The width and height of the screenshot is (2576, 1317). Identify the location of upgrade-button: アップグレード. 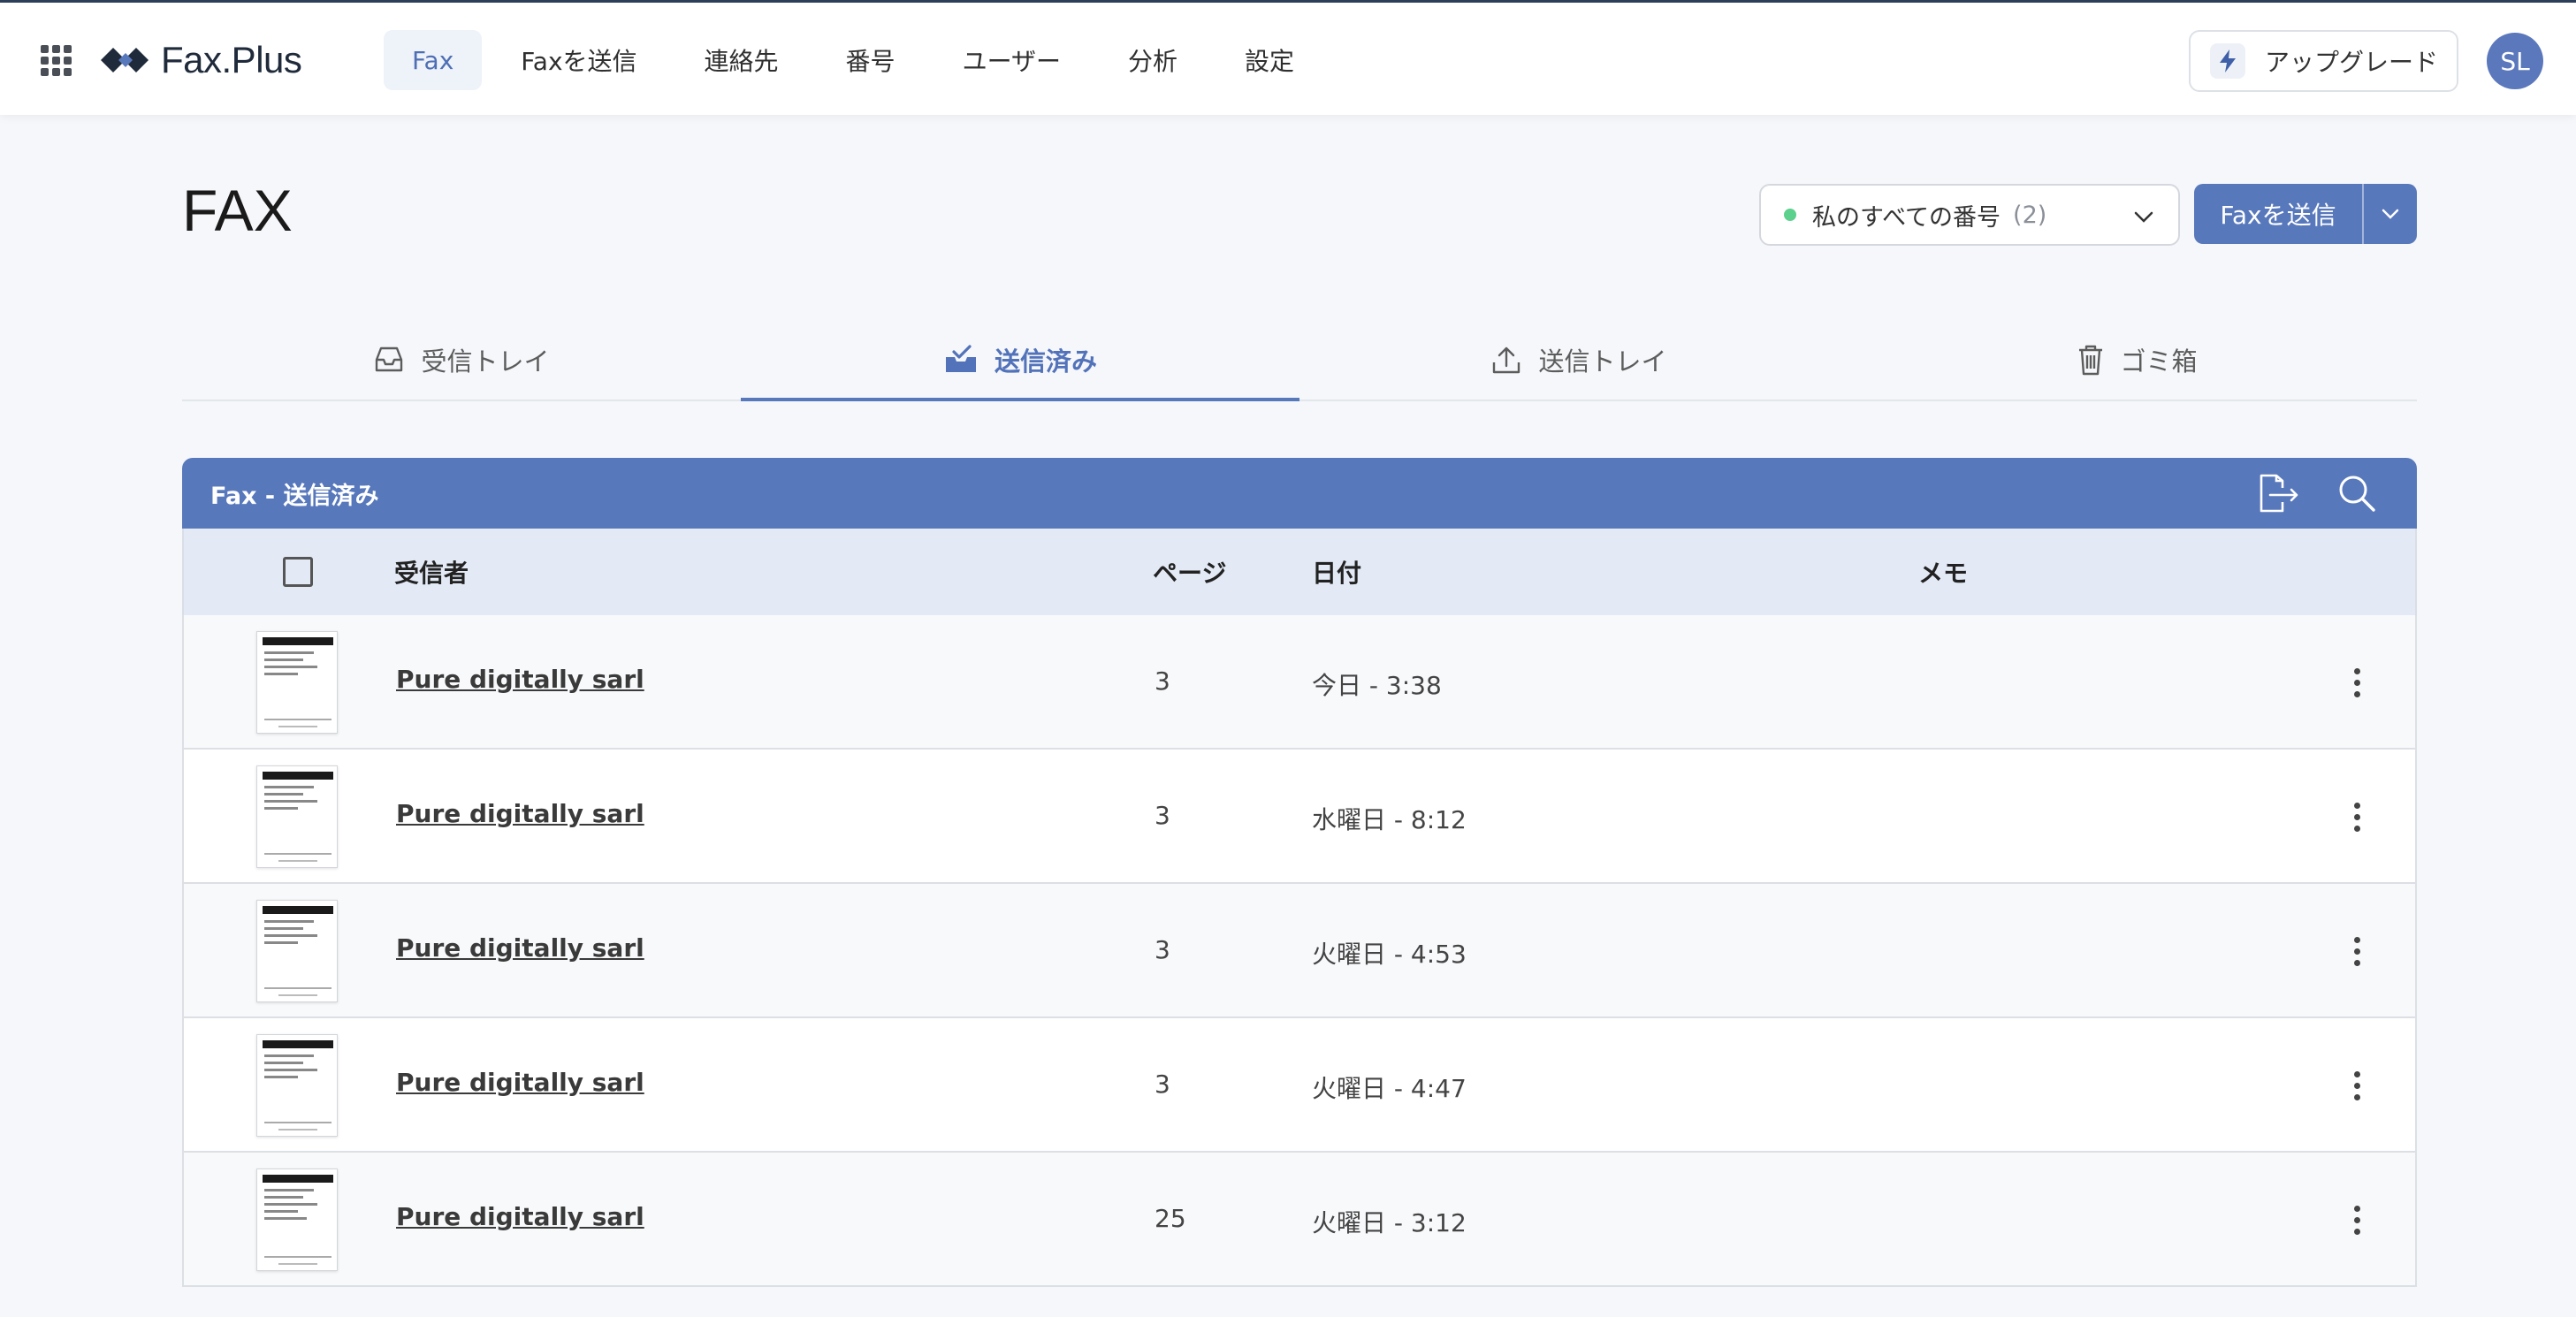
(2323, 61).